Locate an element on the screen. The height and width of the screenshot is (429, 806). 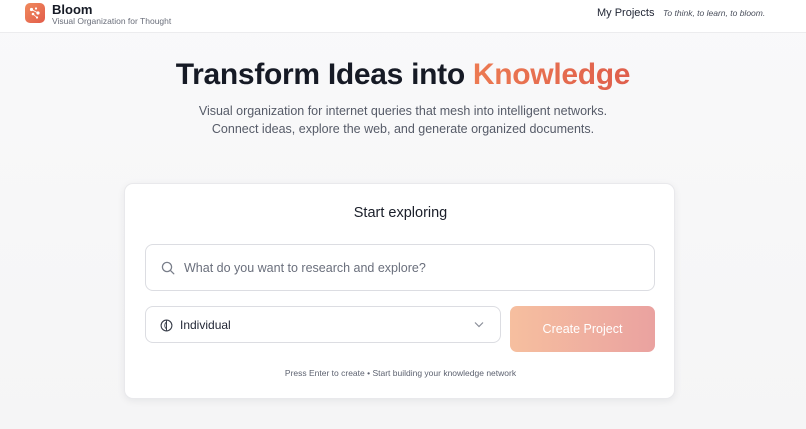
mode-select: Individual is located at coordinates (323, 324).